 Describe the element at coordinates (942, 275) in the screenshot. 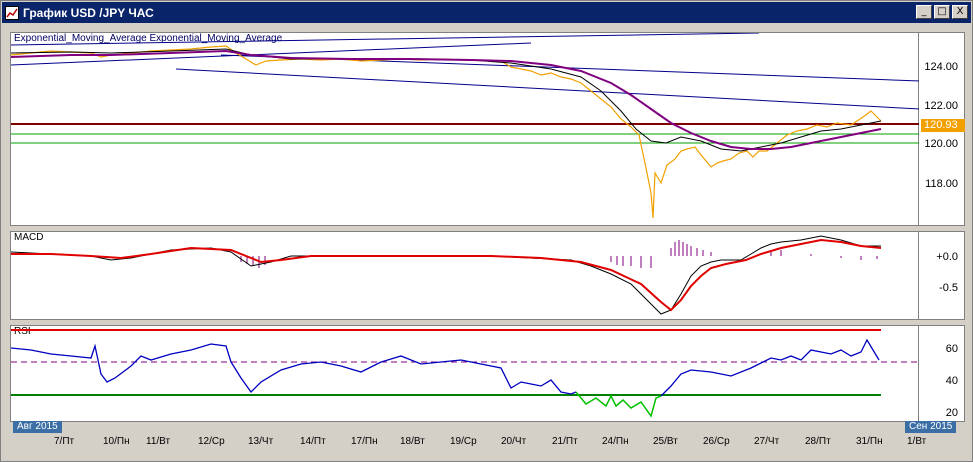

I see `macd-axis: +0.0 -0.5` at that location.